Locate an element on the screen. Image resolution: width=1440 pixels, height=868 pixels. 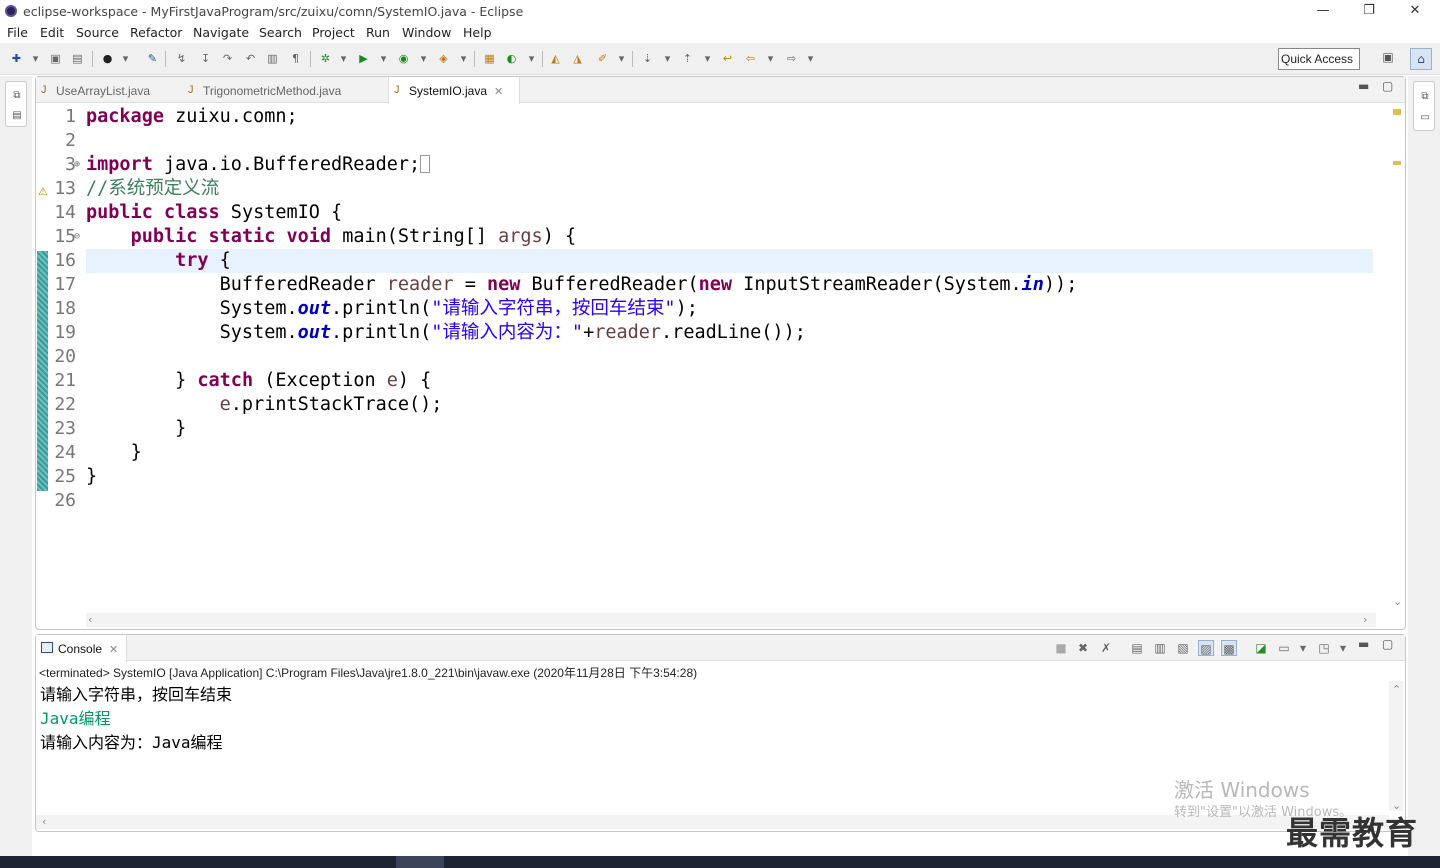
taskbar-app-button is located at coordinates (420, 862).